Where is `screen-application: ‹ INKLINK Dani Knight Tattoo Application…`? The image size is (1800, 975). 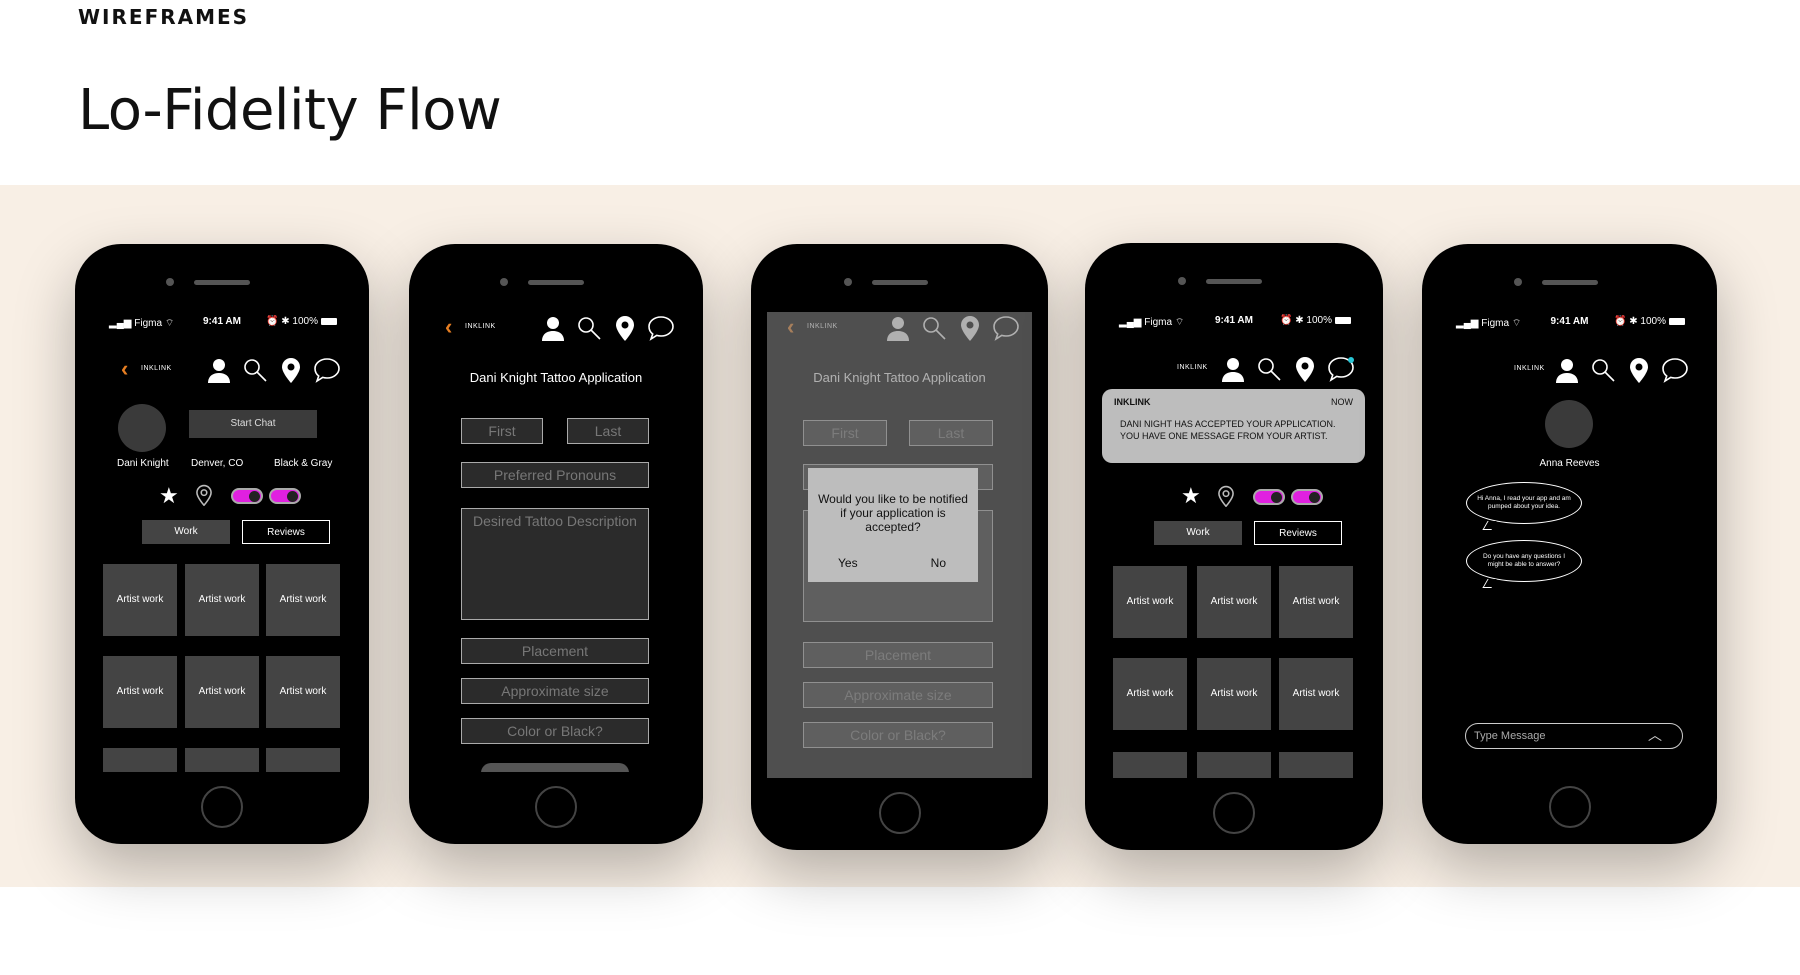 screen-application: ‹ INKLINK Dani Knight Tattoo Application… is located at coordinates (556, 542).